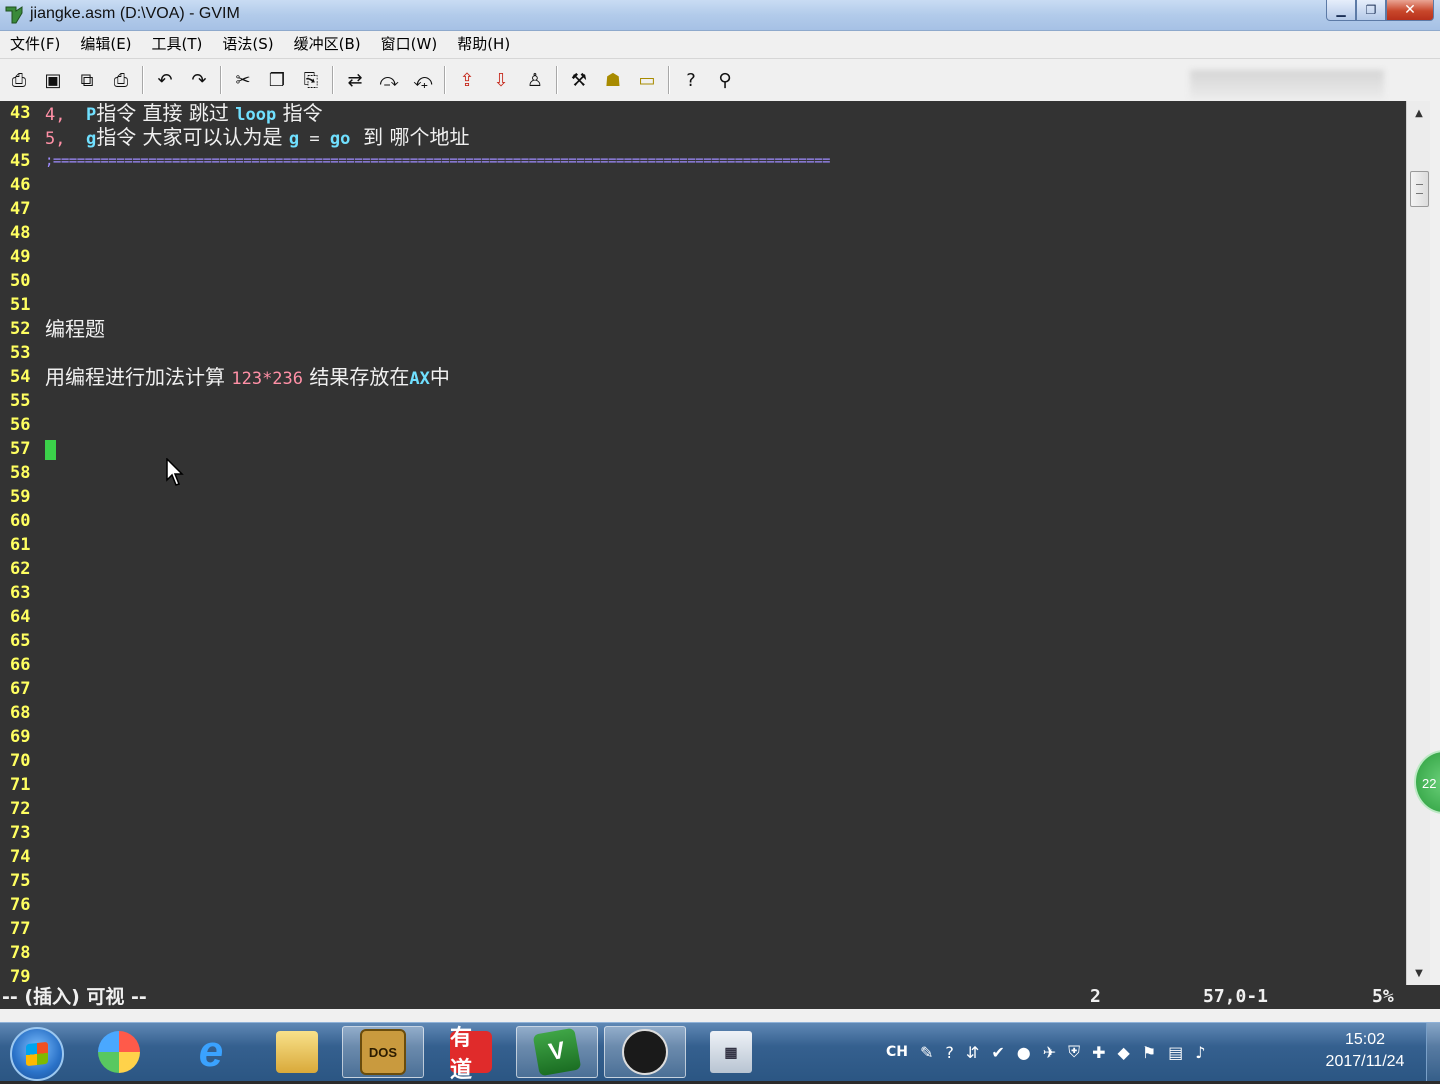 The image size is (1440, 1084). What do you see at coordinates (87, 80) in the screenshot?
I see `save-all-icon: ⧉` at bounding box center [87, 80].